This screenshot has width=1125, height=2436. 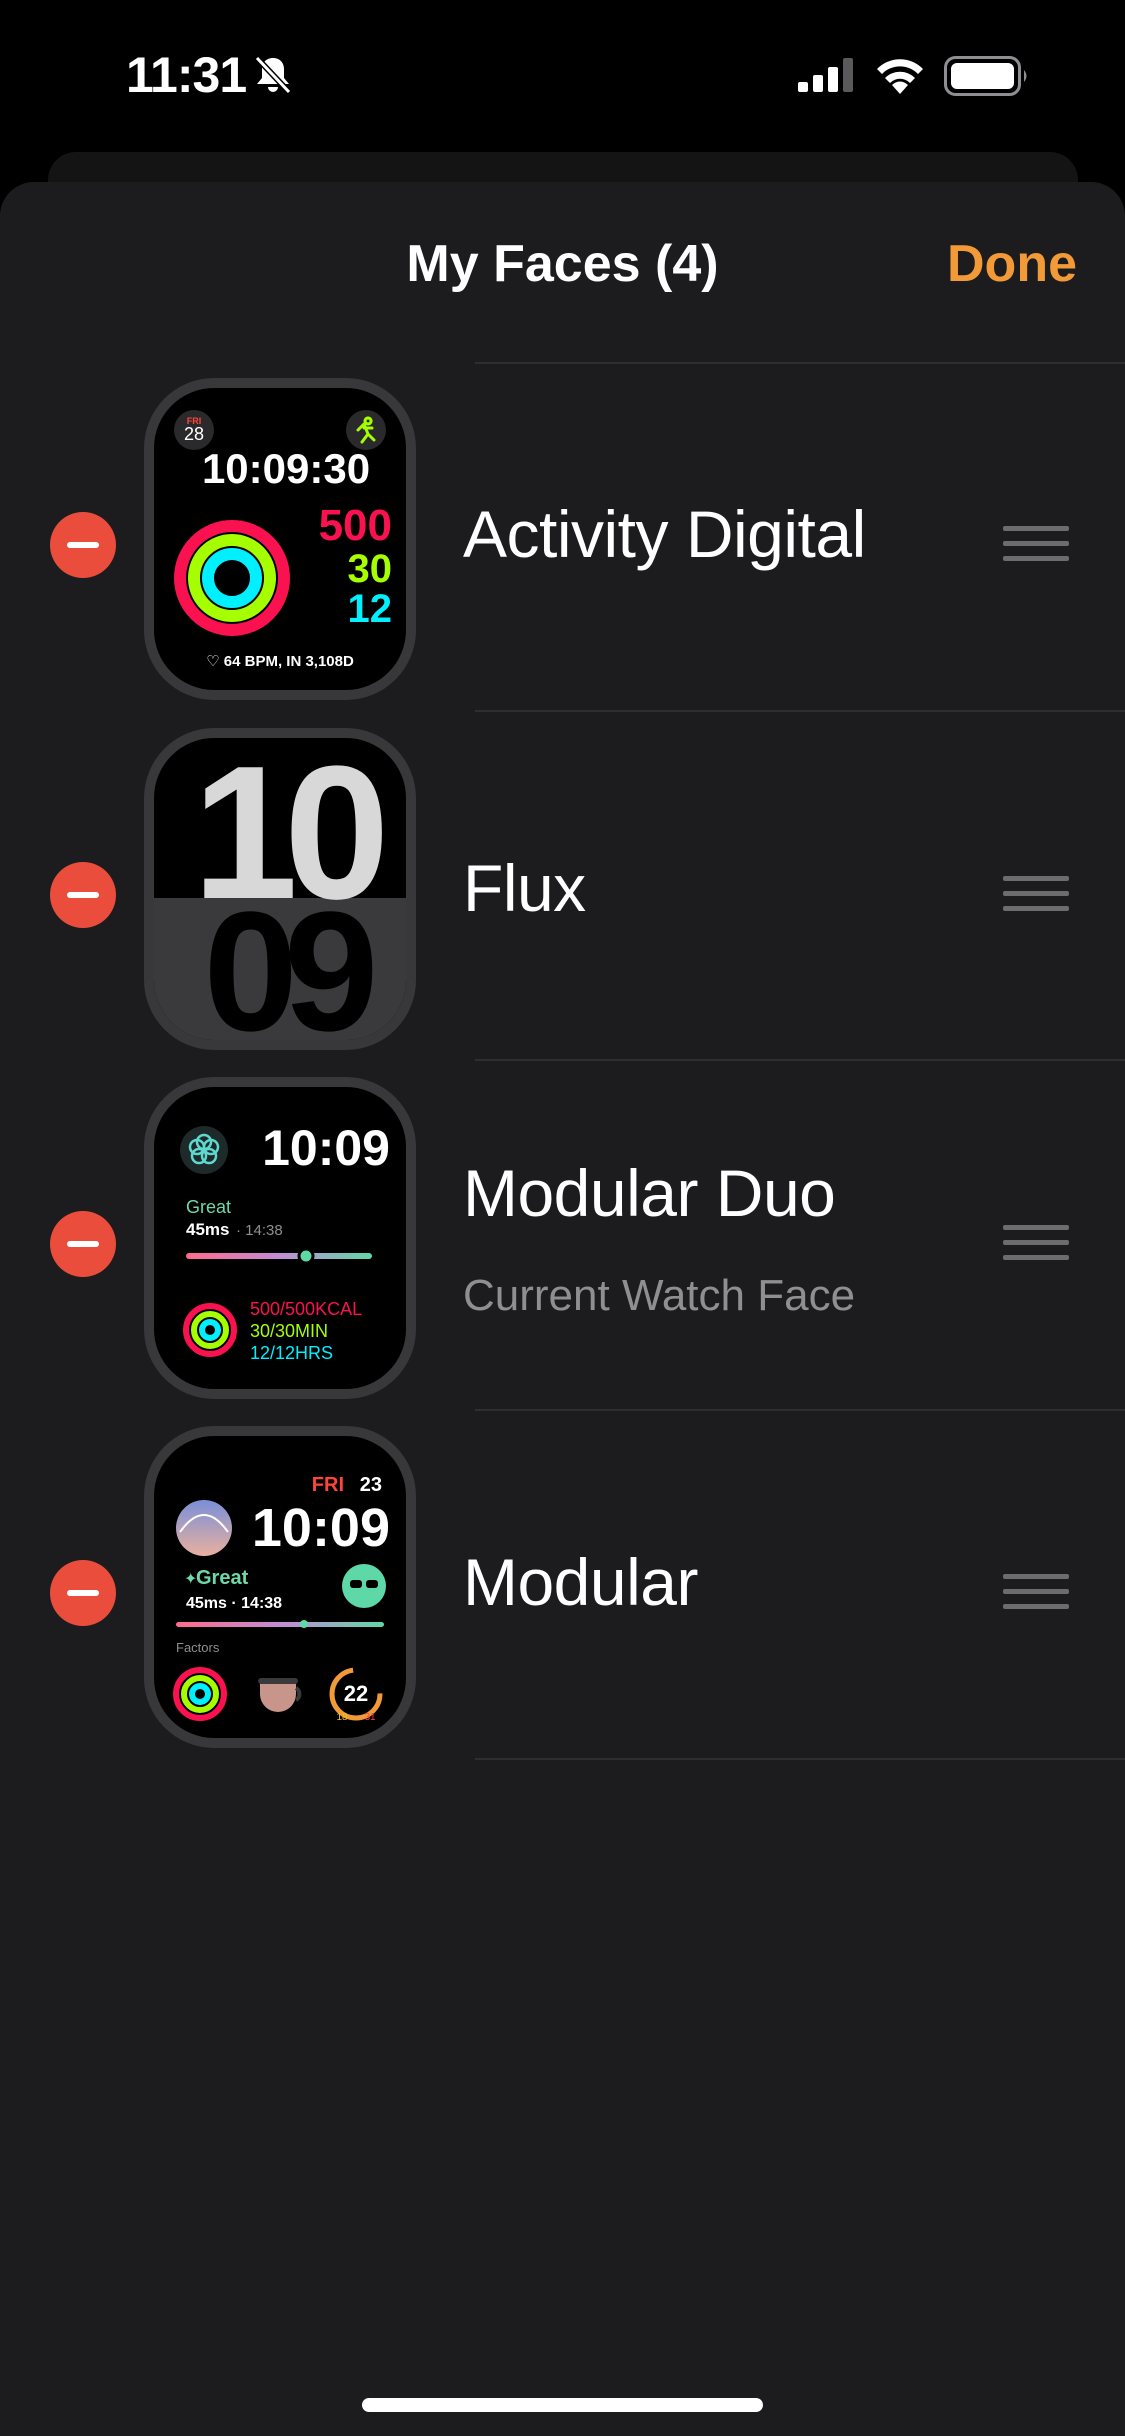 What do you see at coordinates (288, 958) in the screenshot?
I see `flux-minute: 09` at bounding box center [288, 958].